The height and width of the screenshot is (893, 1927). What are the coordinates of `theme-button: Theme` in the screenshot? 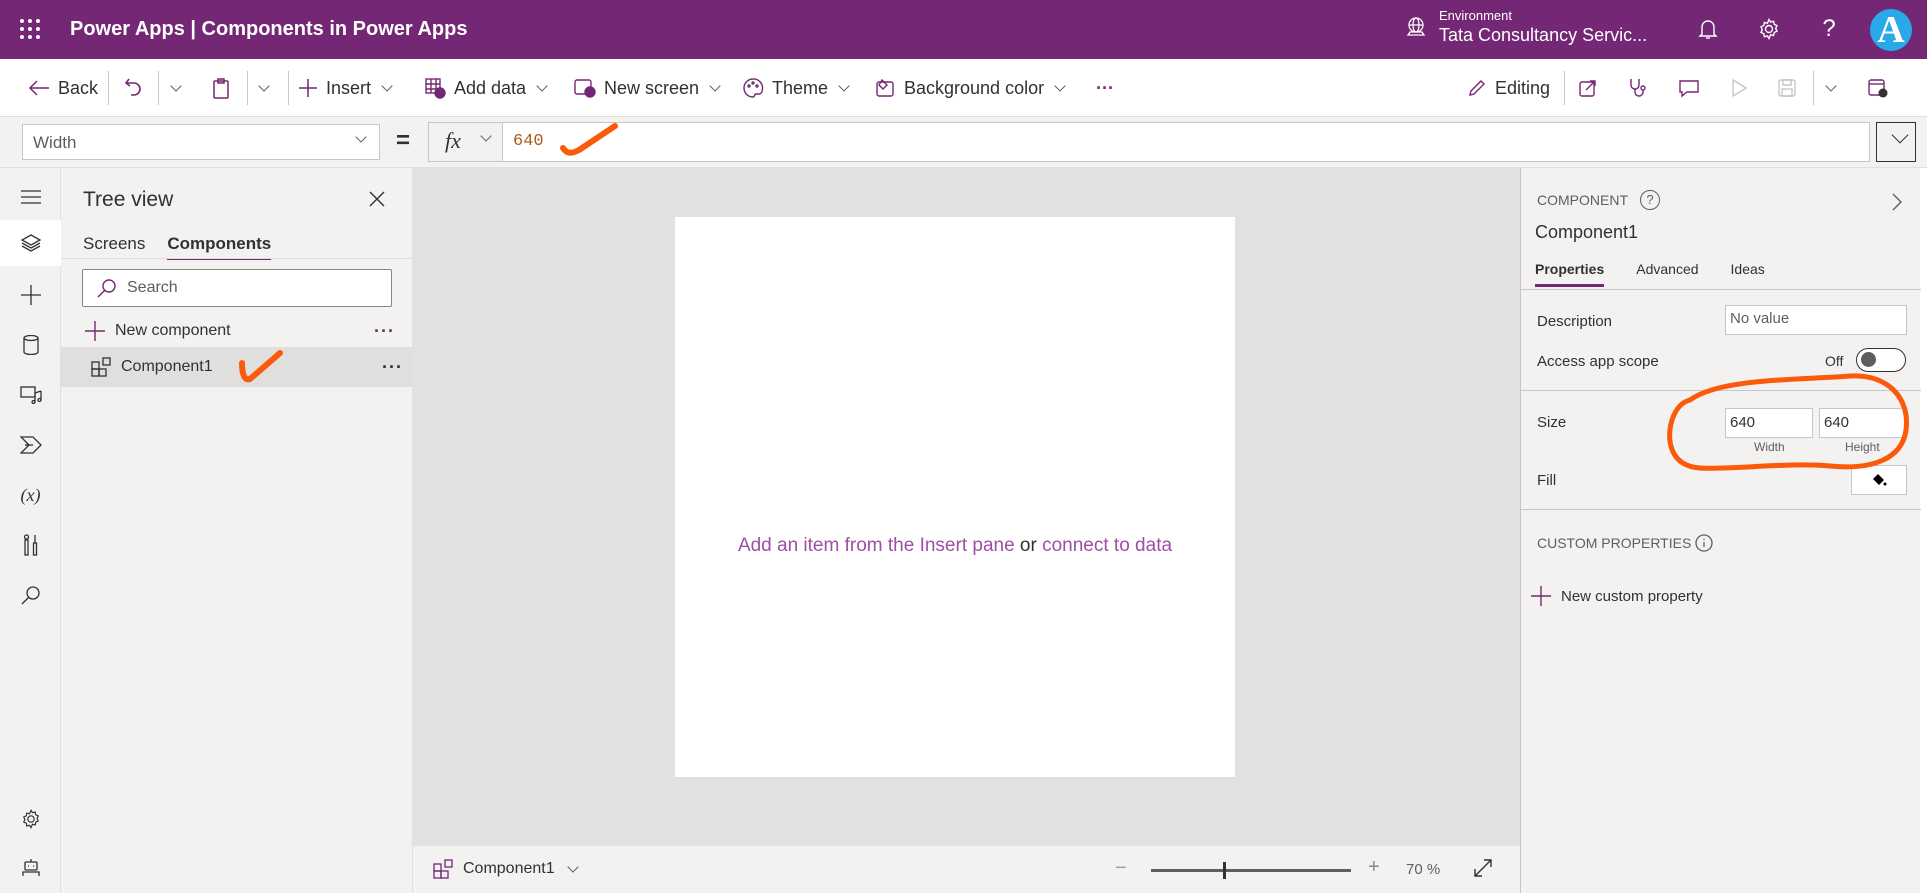 It's located at (796, 88).